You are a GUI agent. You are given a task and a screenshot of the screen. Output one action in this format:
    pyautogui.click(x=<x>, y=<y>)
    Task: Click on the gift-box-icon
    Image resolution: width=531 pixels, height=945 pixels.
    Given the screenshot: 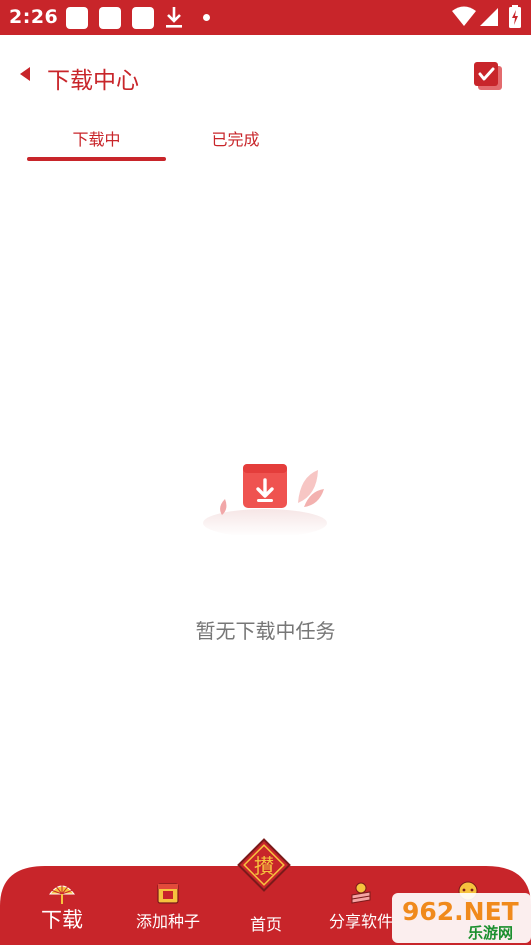 What is the action you would take?
    pyautogui.click(x=168, y=893)
    